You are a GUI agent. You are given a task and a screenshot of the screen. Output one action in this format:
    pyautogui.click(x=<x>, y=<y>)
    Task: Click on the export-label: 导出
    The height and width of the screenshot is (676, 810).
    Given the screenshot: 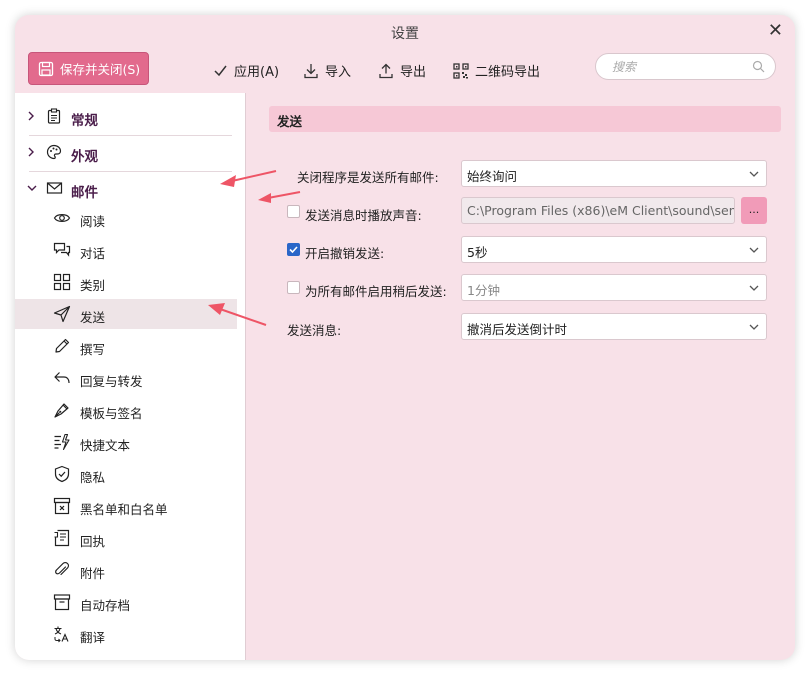 What is the action you would take?
    pyautogui.click(x=413, y=72)
    